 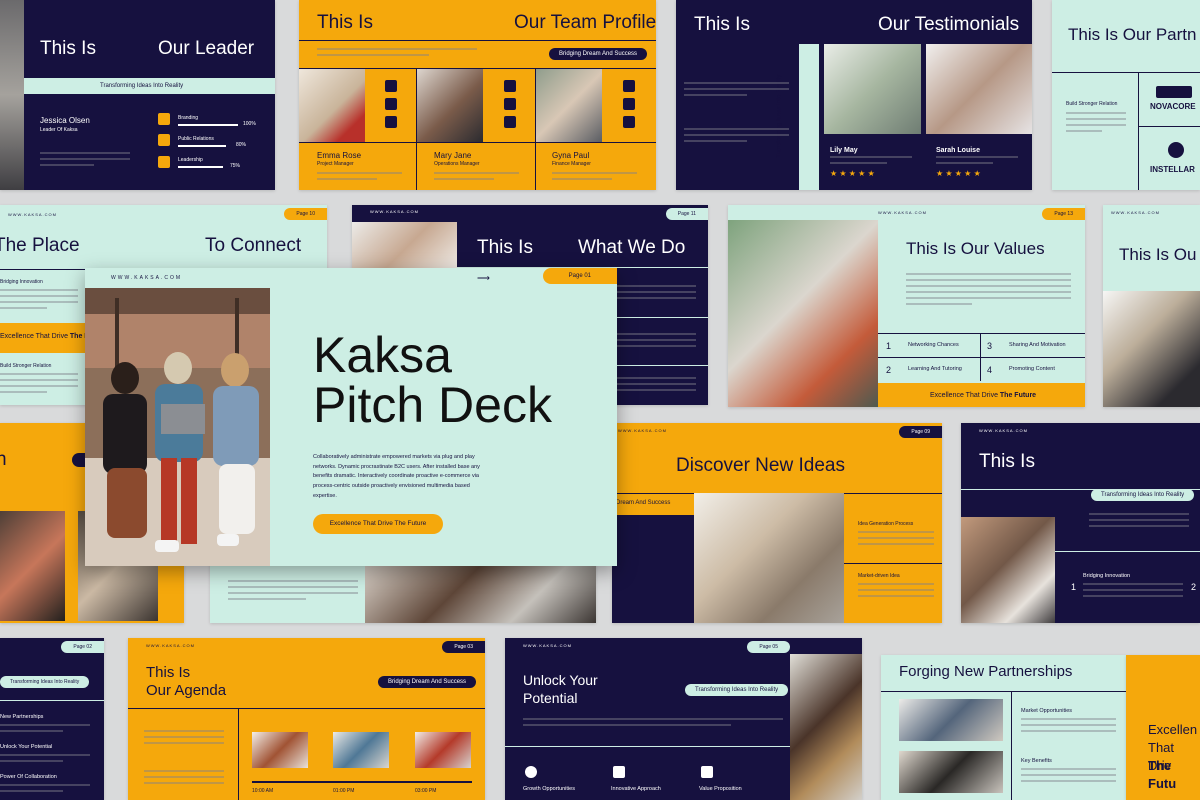 What do you see at coordinates (188, 118) in the screenshot?
I see `stat-label-branding: Branding` at bounding box center [188, 118].